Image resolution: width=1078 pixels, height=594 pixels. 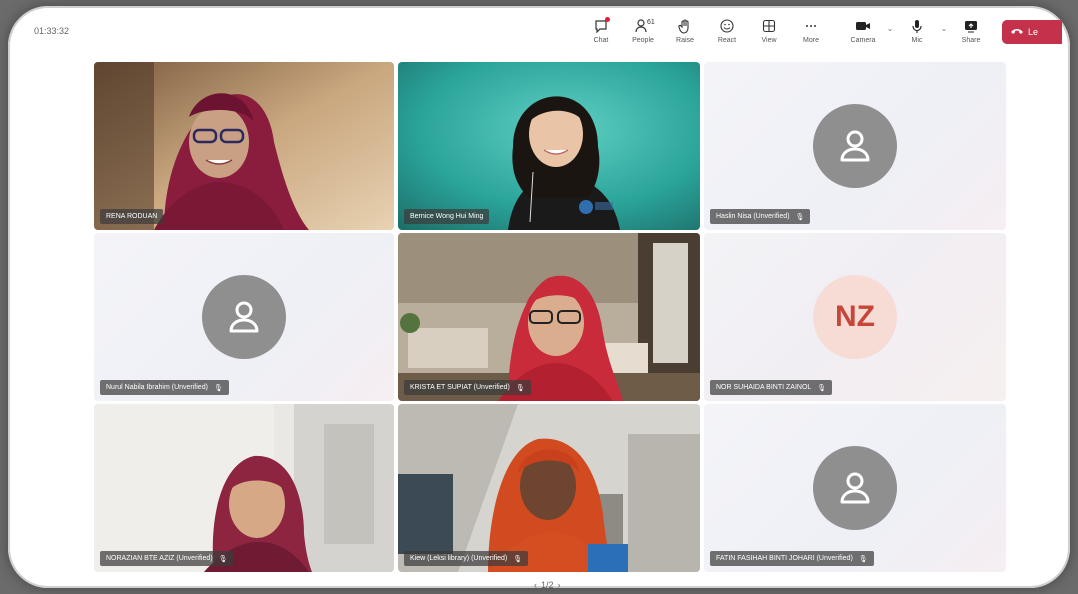 What do you see at coordinates (863, 26) in the screenshot?
I see `camera-icon` at bounding box center [863, 26].